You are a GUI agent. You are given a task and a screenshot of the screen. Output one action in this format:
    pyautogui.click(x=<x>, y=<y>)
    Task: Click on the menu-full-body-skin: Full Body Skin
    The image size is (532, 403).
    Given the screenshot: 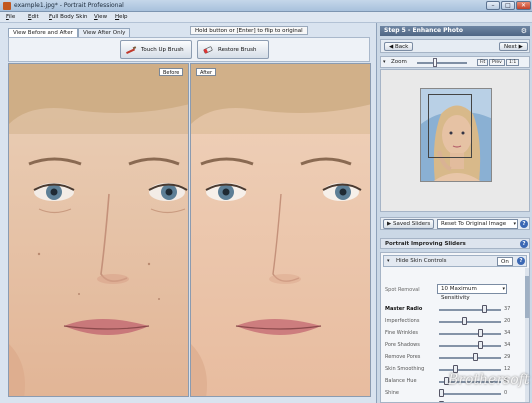 What is the action you would take?
    pyautogui.click(x=68, y=17)
    